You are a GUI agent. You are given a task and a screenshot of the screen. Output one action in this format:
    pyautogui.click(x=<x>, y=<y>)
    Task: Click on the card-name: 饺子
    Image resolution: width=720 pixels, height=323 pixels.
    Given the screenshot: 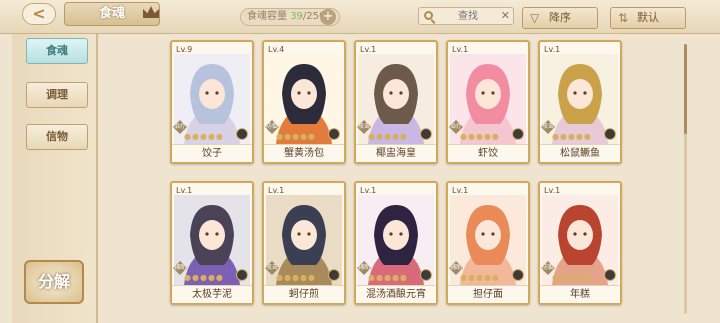 What is the action you would take?
    pyautogui.click(x=212, y=153)
    